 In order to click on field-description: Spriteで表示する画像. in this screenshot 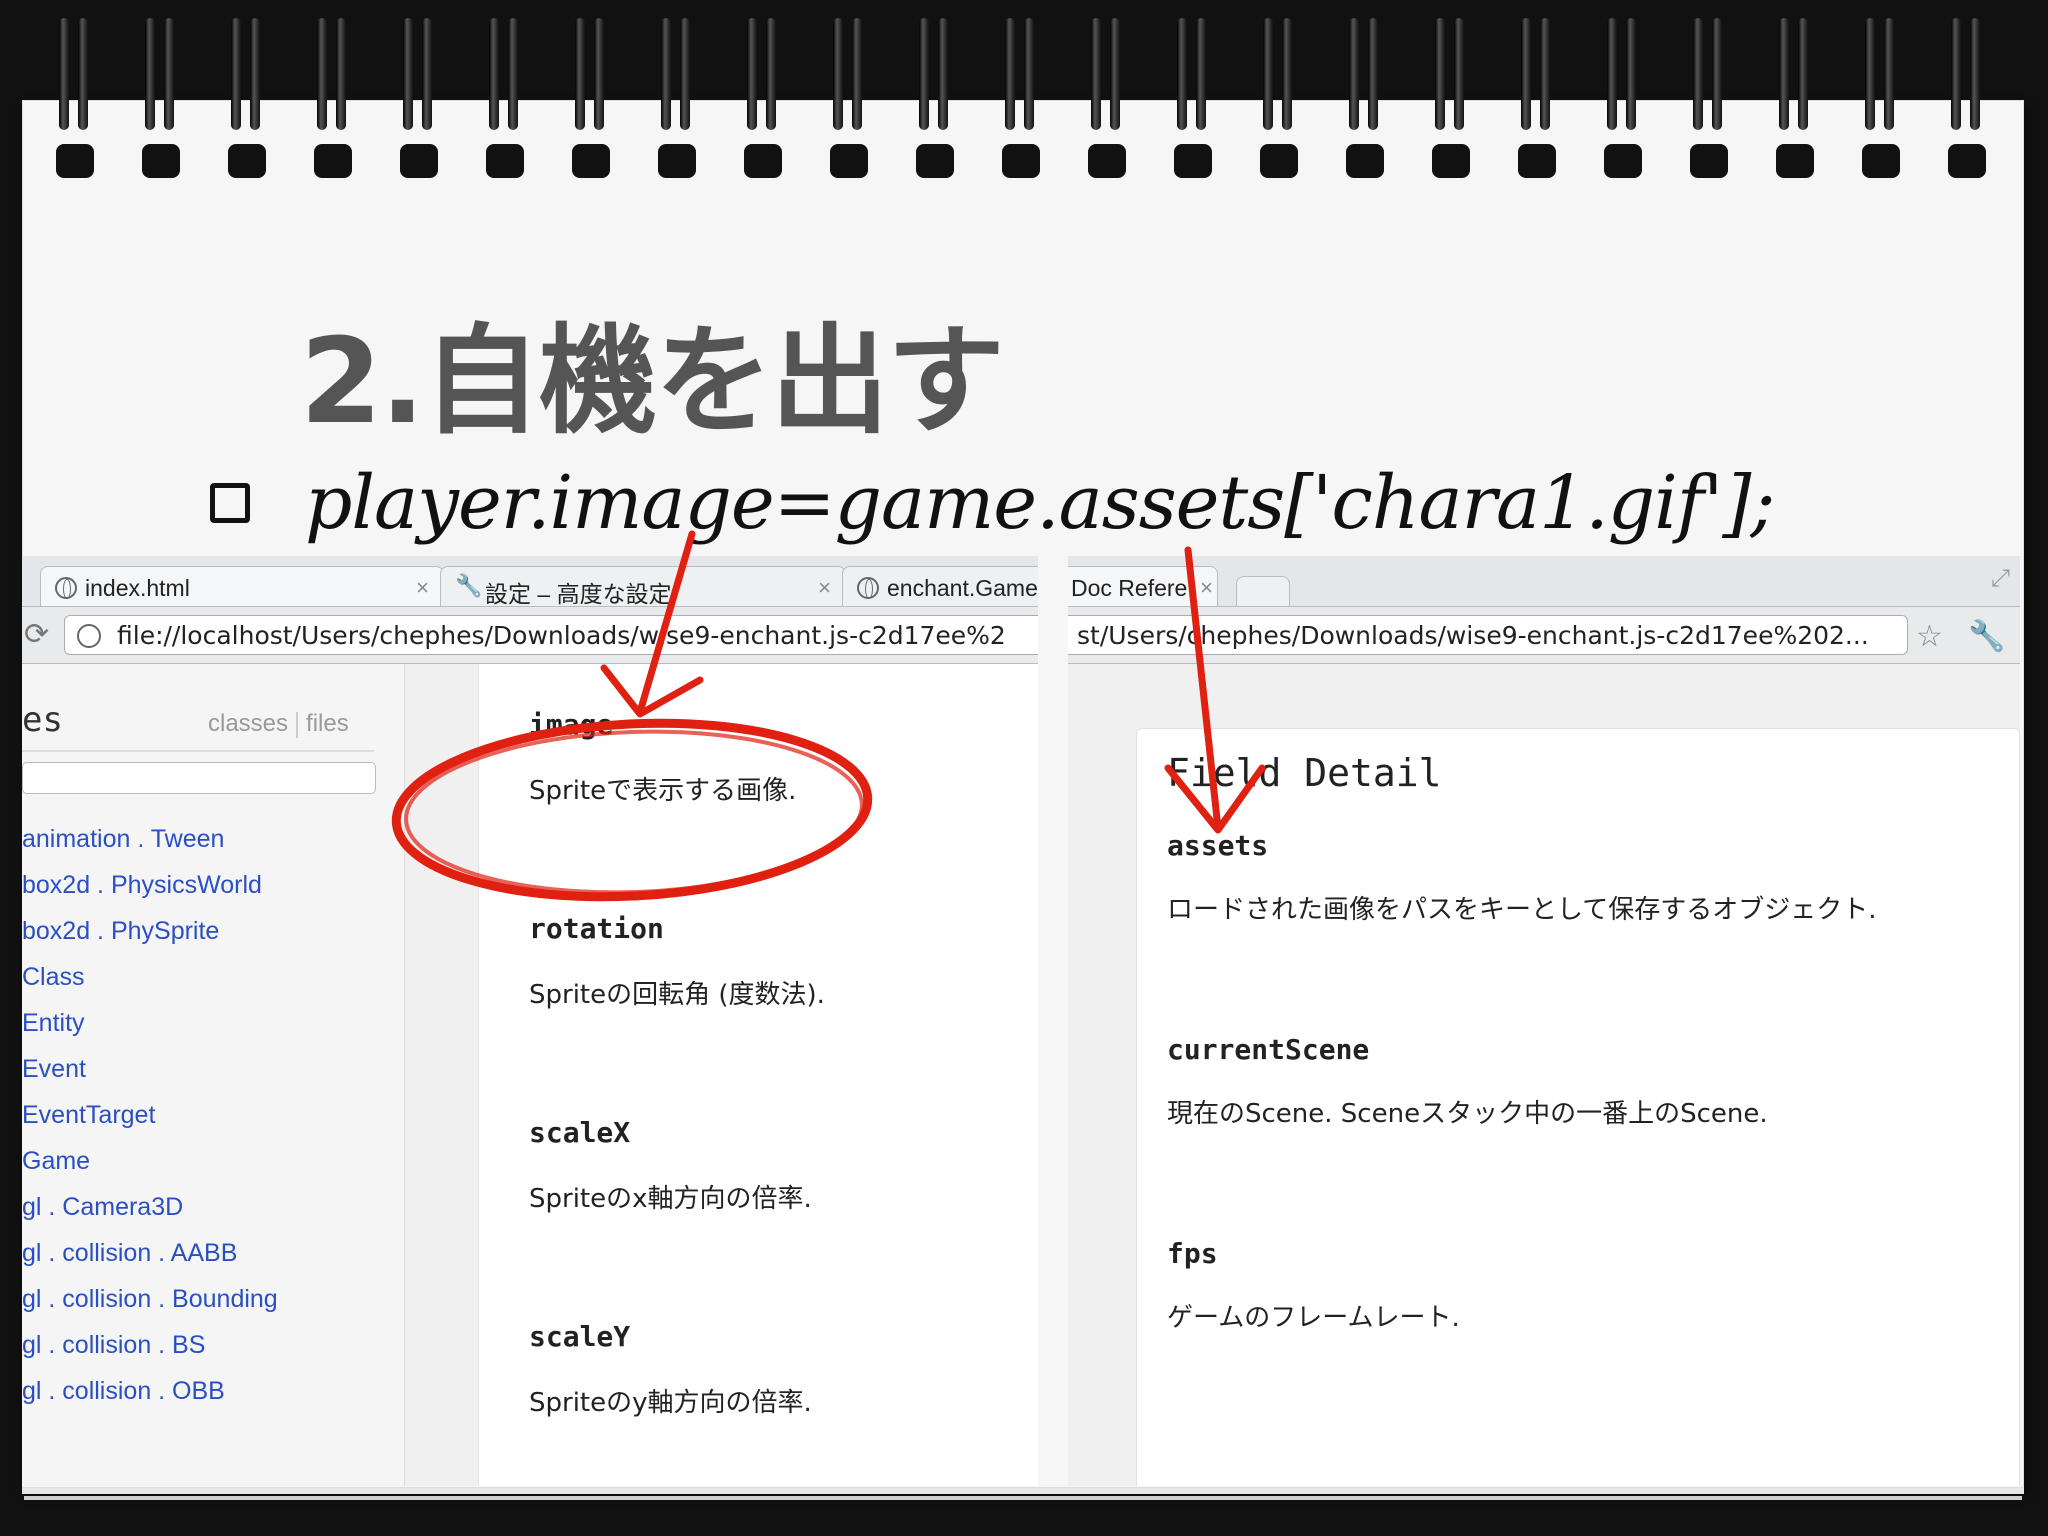, I will do `click(663, 791)`.